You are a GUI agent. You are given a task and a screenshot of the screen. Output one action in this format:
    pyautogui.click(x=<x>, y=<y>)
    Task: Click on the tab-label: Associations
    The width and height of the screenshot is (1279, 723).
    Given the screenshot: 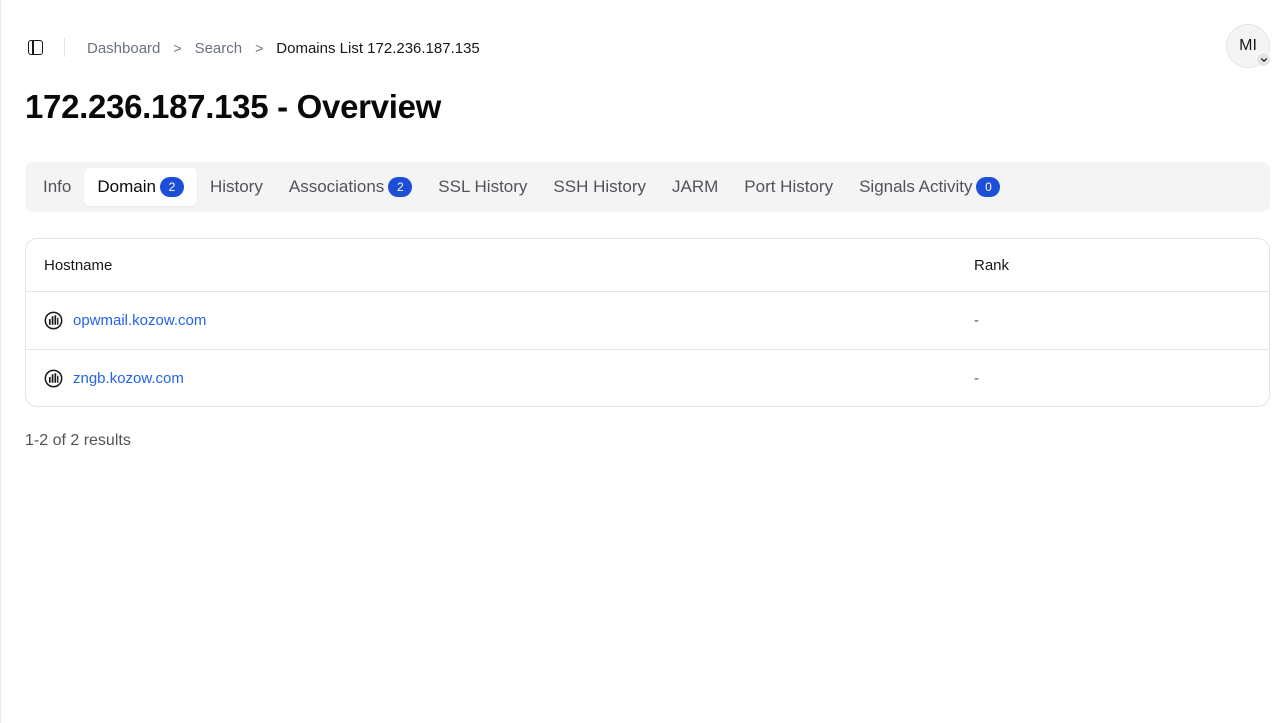 What is the action you would take?
    pyautogui.click(x=336, y=186)
    